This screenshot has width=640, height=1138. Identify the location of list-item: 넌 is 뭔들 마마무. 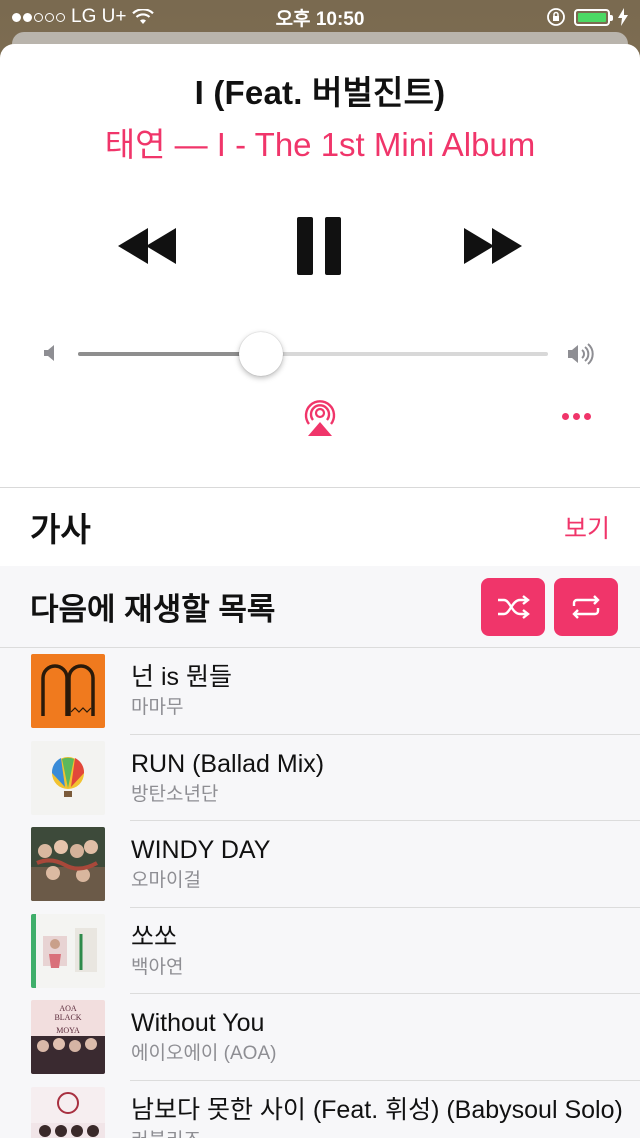
(320, 691).